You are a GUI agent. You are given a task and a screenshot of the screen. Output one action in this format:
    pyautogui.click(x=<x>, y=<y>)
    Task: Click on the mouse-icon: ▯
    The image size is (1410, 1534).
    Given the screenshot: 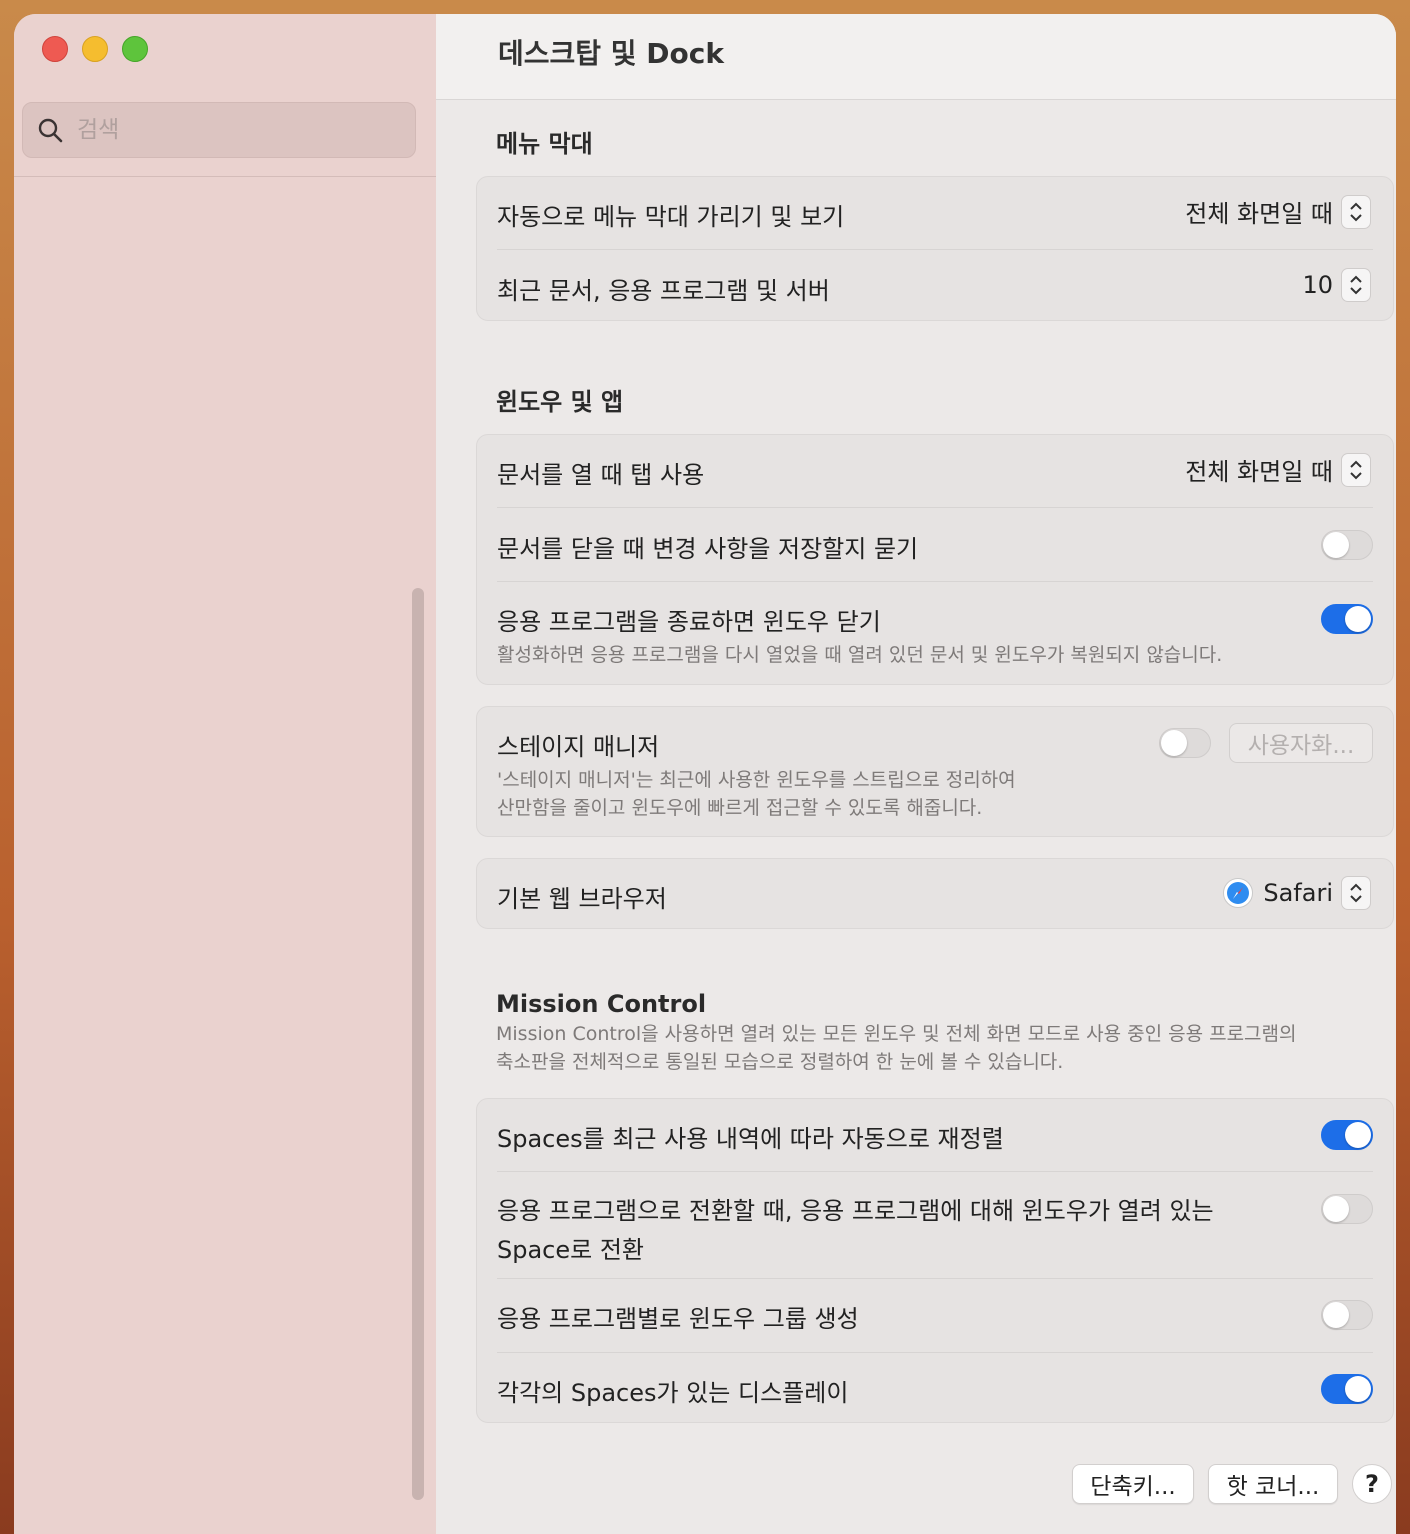 What is the action you would take?
    pyautogui.click(x=56, y=1448)
    